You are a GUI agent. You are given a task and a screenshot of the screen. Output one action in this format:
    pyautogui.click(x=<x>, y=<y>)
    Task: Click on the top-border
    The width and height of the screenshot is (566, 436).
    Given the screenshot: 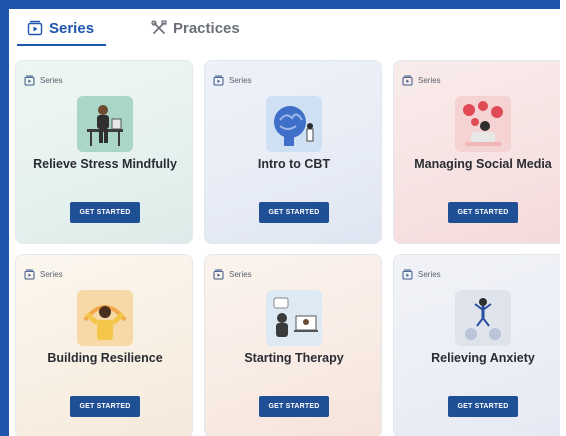 What is the action you would take?
    pyautogui.click(x=283, y=4)
    